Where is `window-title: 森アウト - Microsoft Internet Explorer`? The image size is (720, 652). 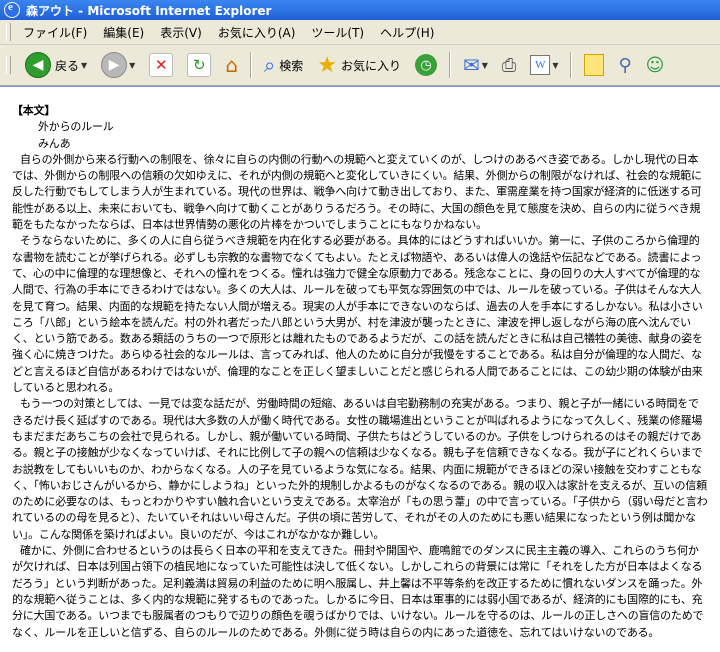 window-title: 森アウト - Microsoft Internet Explorer is located at coordinates (149, 10).